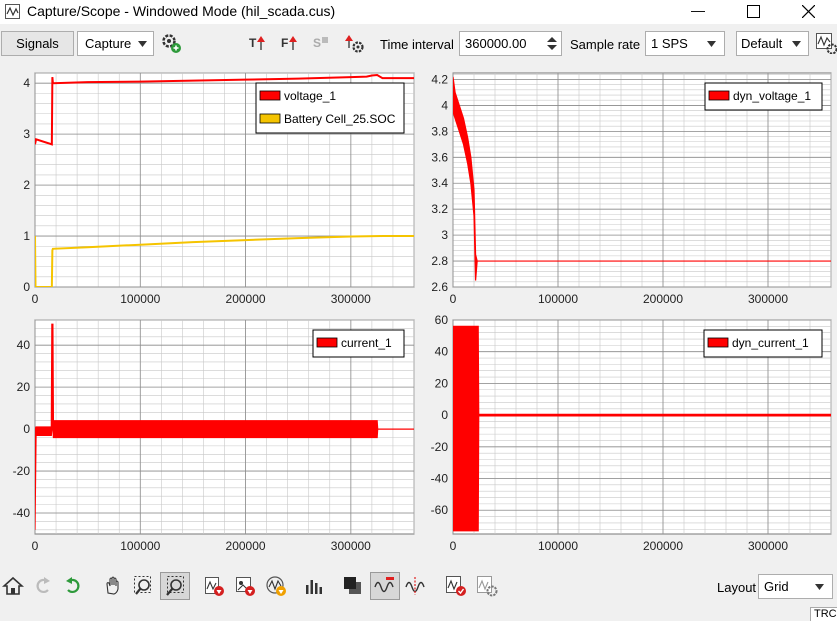  What do you see at coordinates (284, 43) in the screenshot?
I see `svg-text: F` at bounding box center [284, 43].